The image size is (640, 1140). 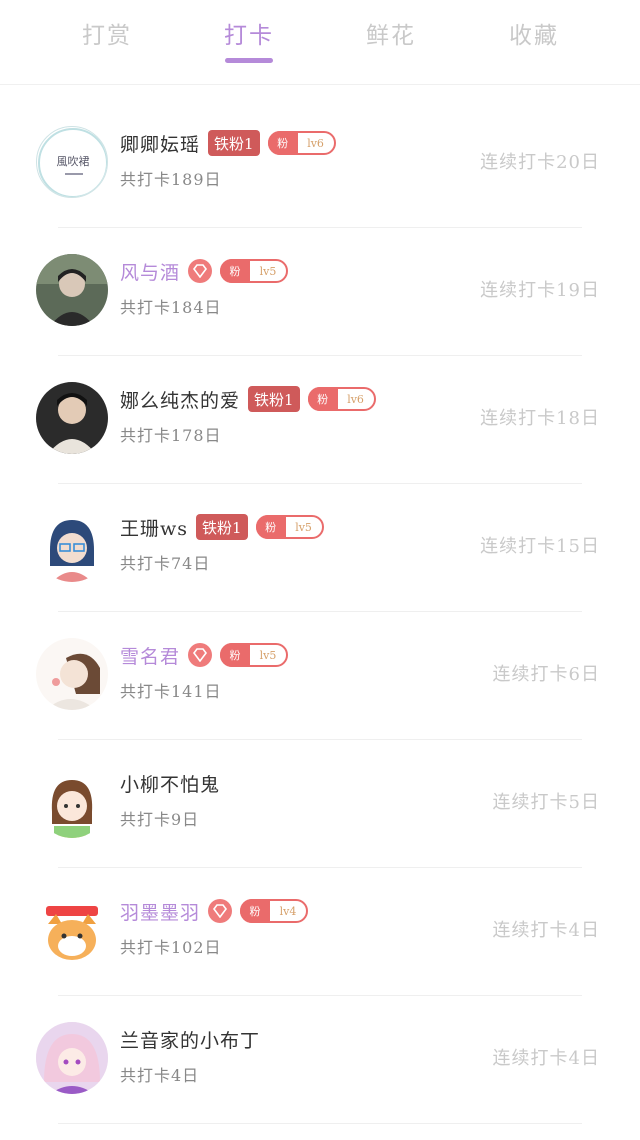 I want to click on divider, so click(x=320, y=1123).